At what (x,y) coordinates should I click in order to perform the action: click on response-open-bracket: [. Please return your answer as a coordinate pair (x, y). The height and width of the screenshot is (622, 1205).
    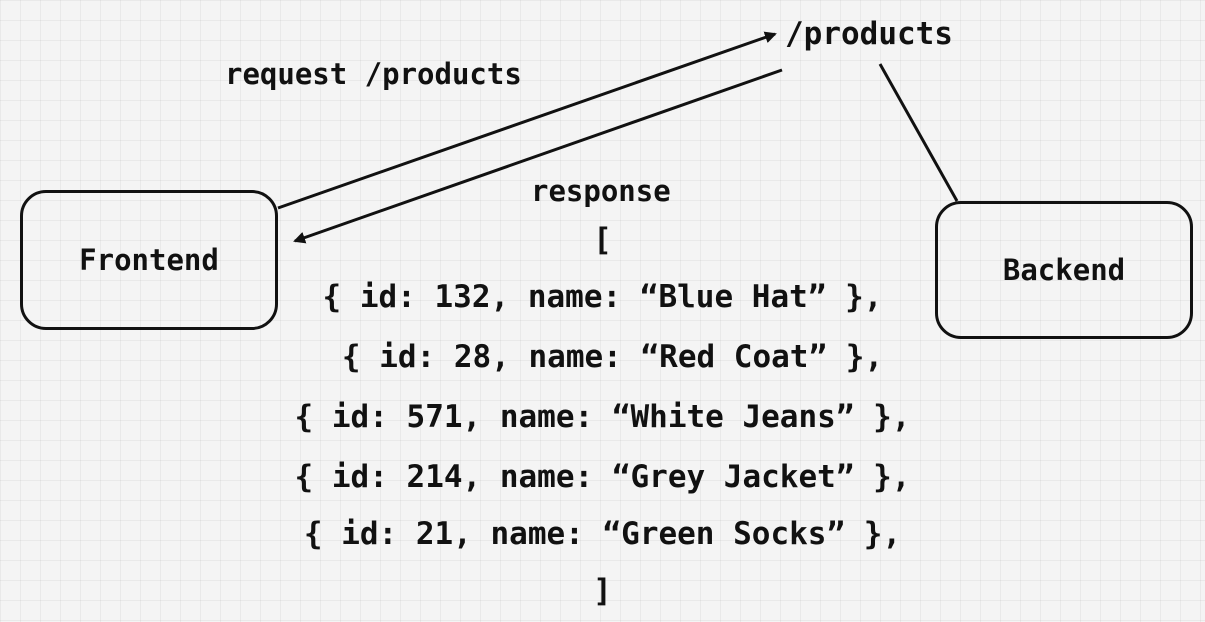
    Looking at the image, I should click on (602, 240).